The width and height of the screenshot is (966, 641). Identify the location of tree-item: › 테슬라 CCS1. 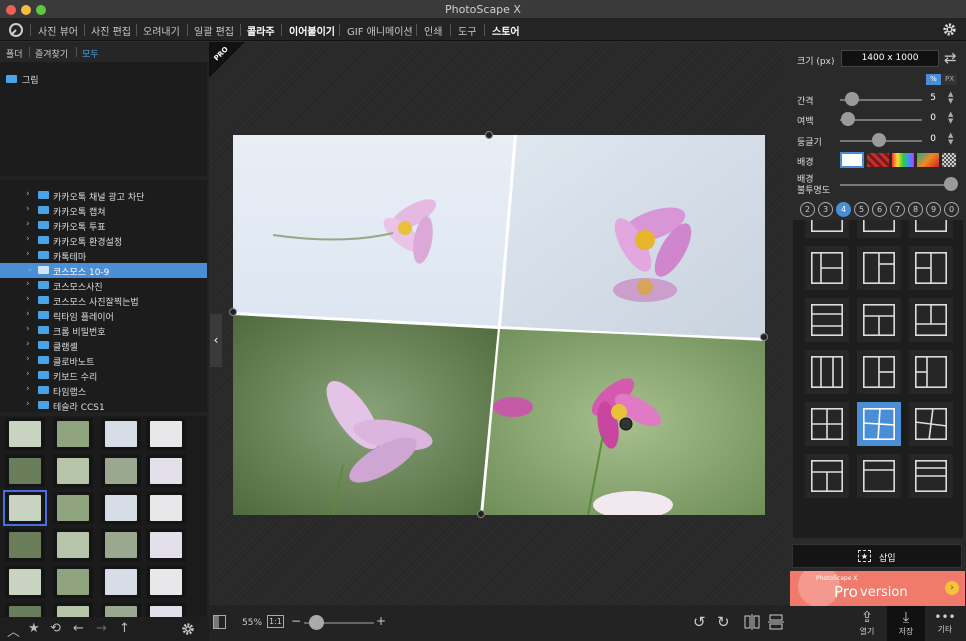
(103, 405).